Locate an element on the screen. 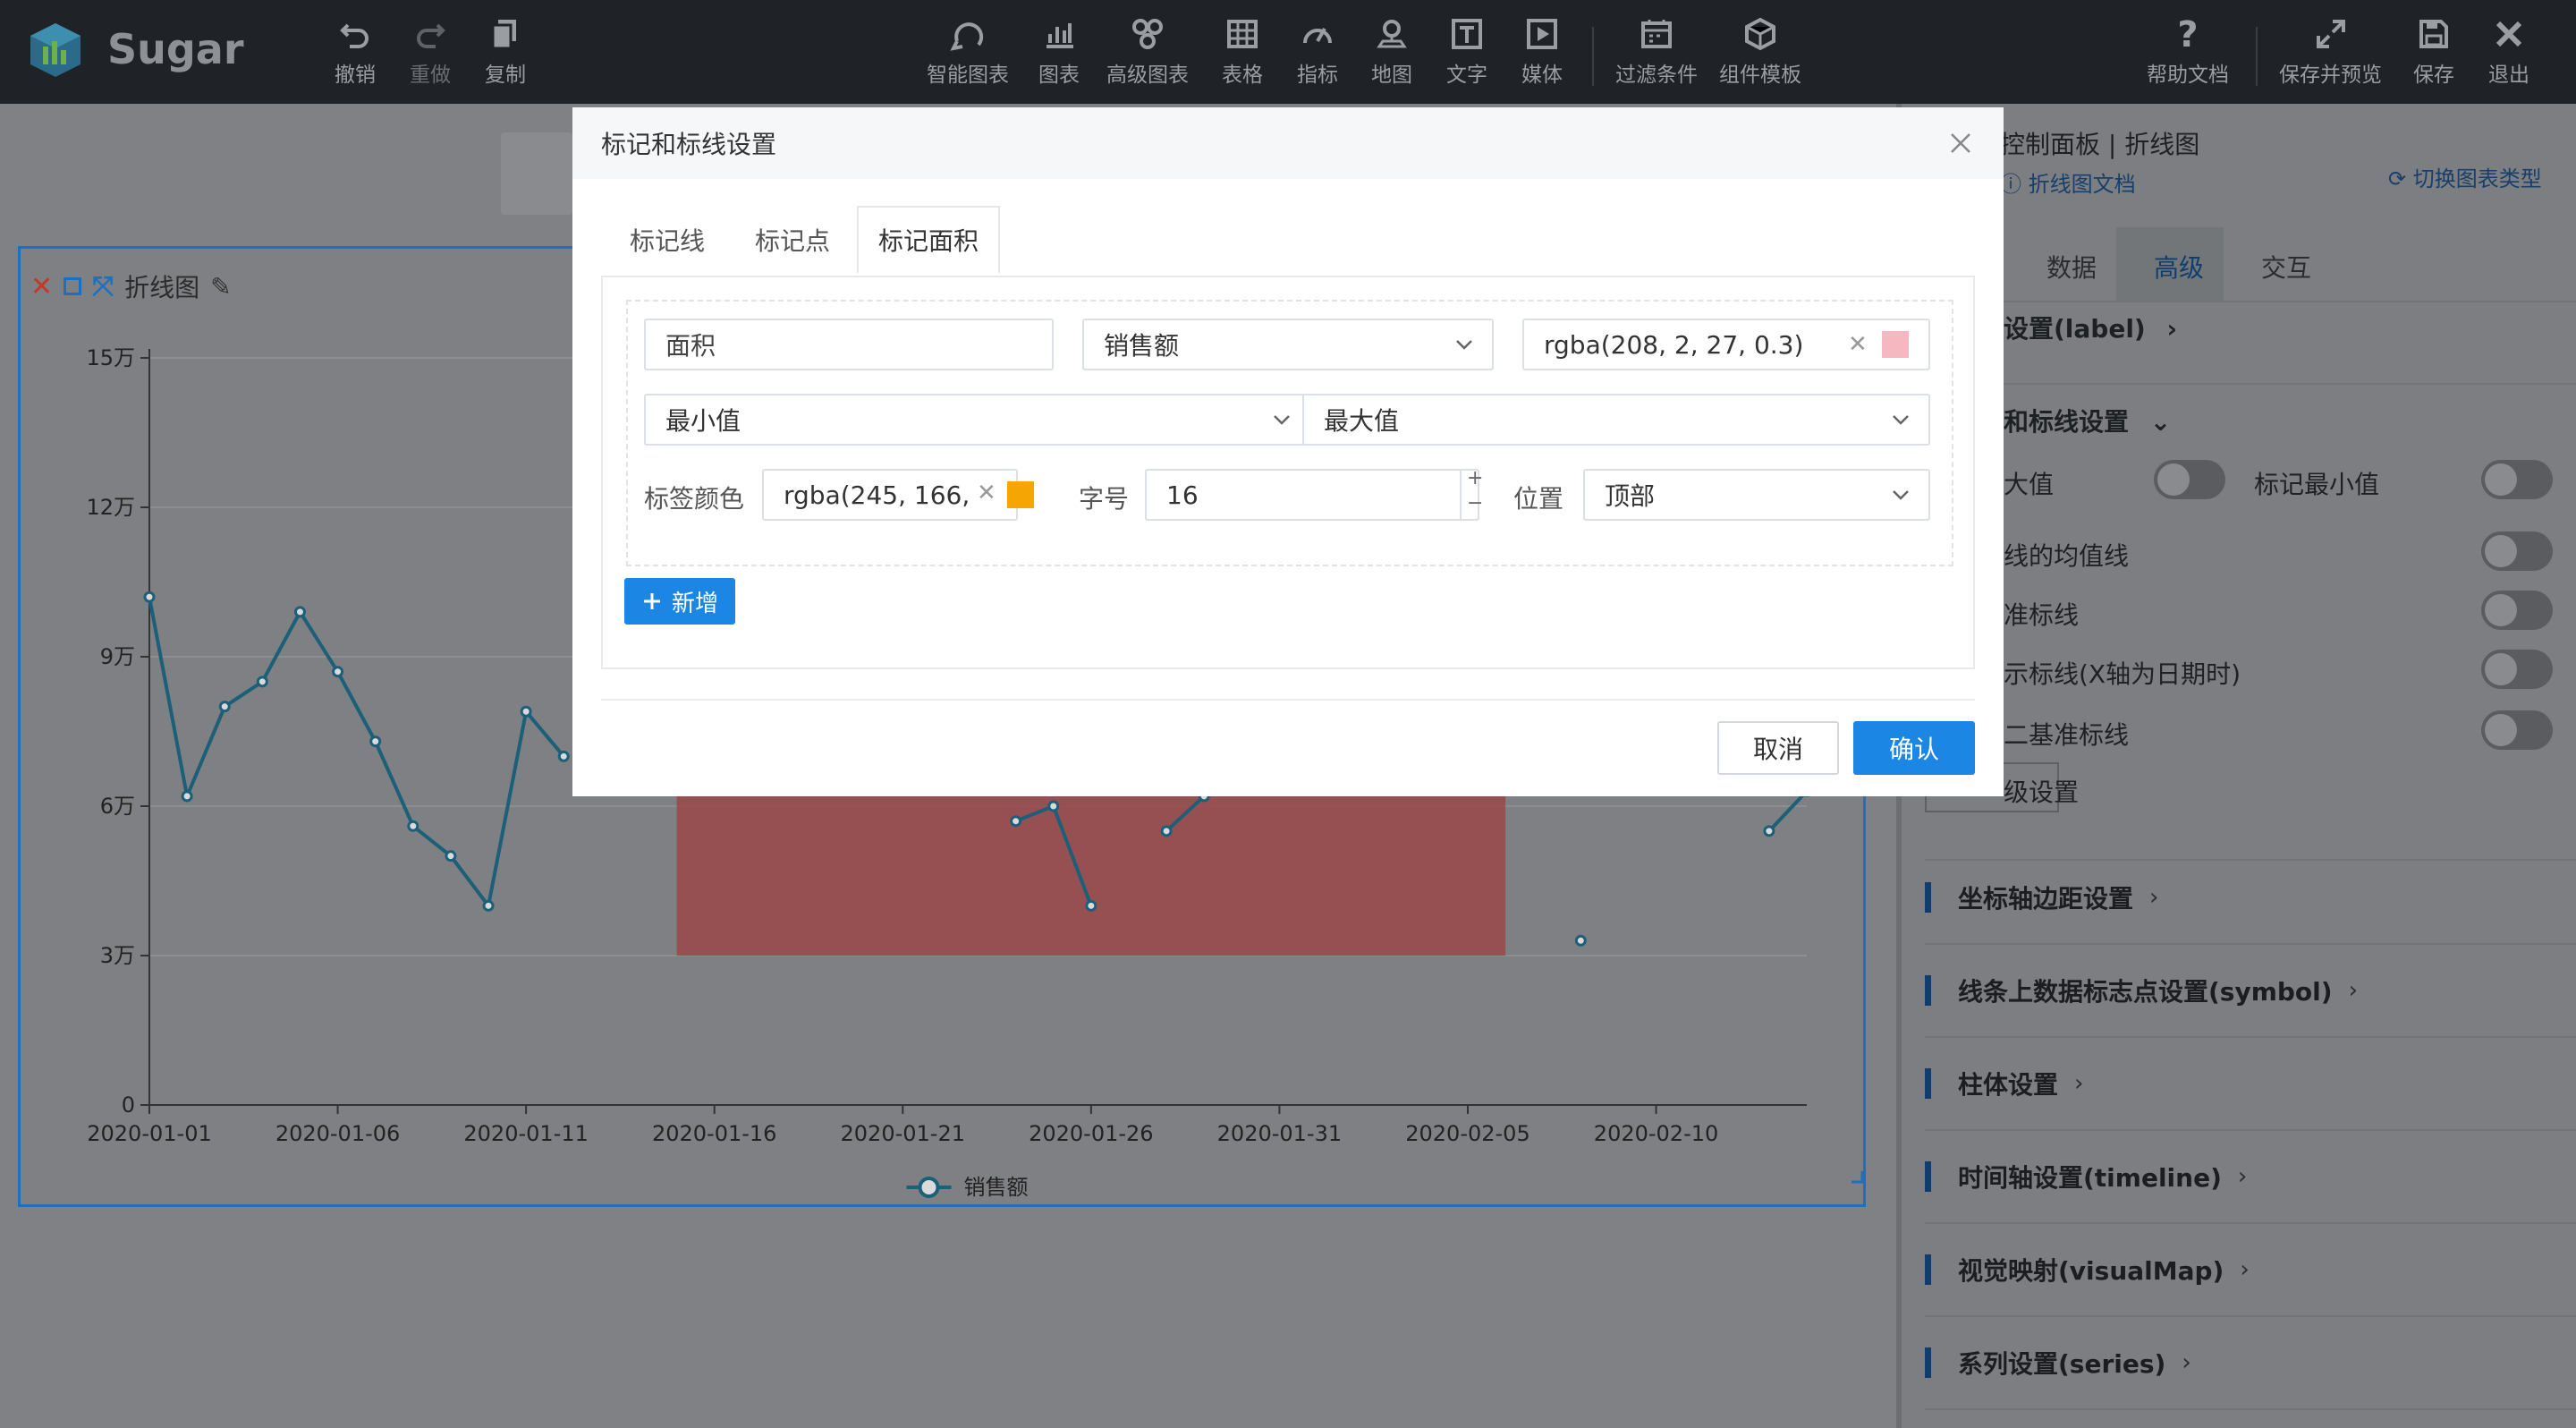 The image size is (2576, 1428). map-label: 地图 is located at coordinates (1391, 76).